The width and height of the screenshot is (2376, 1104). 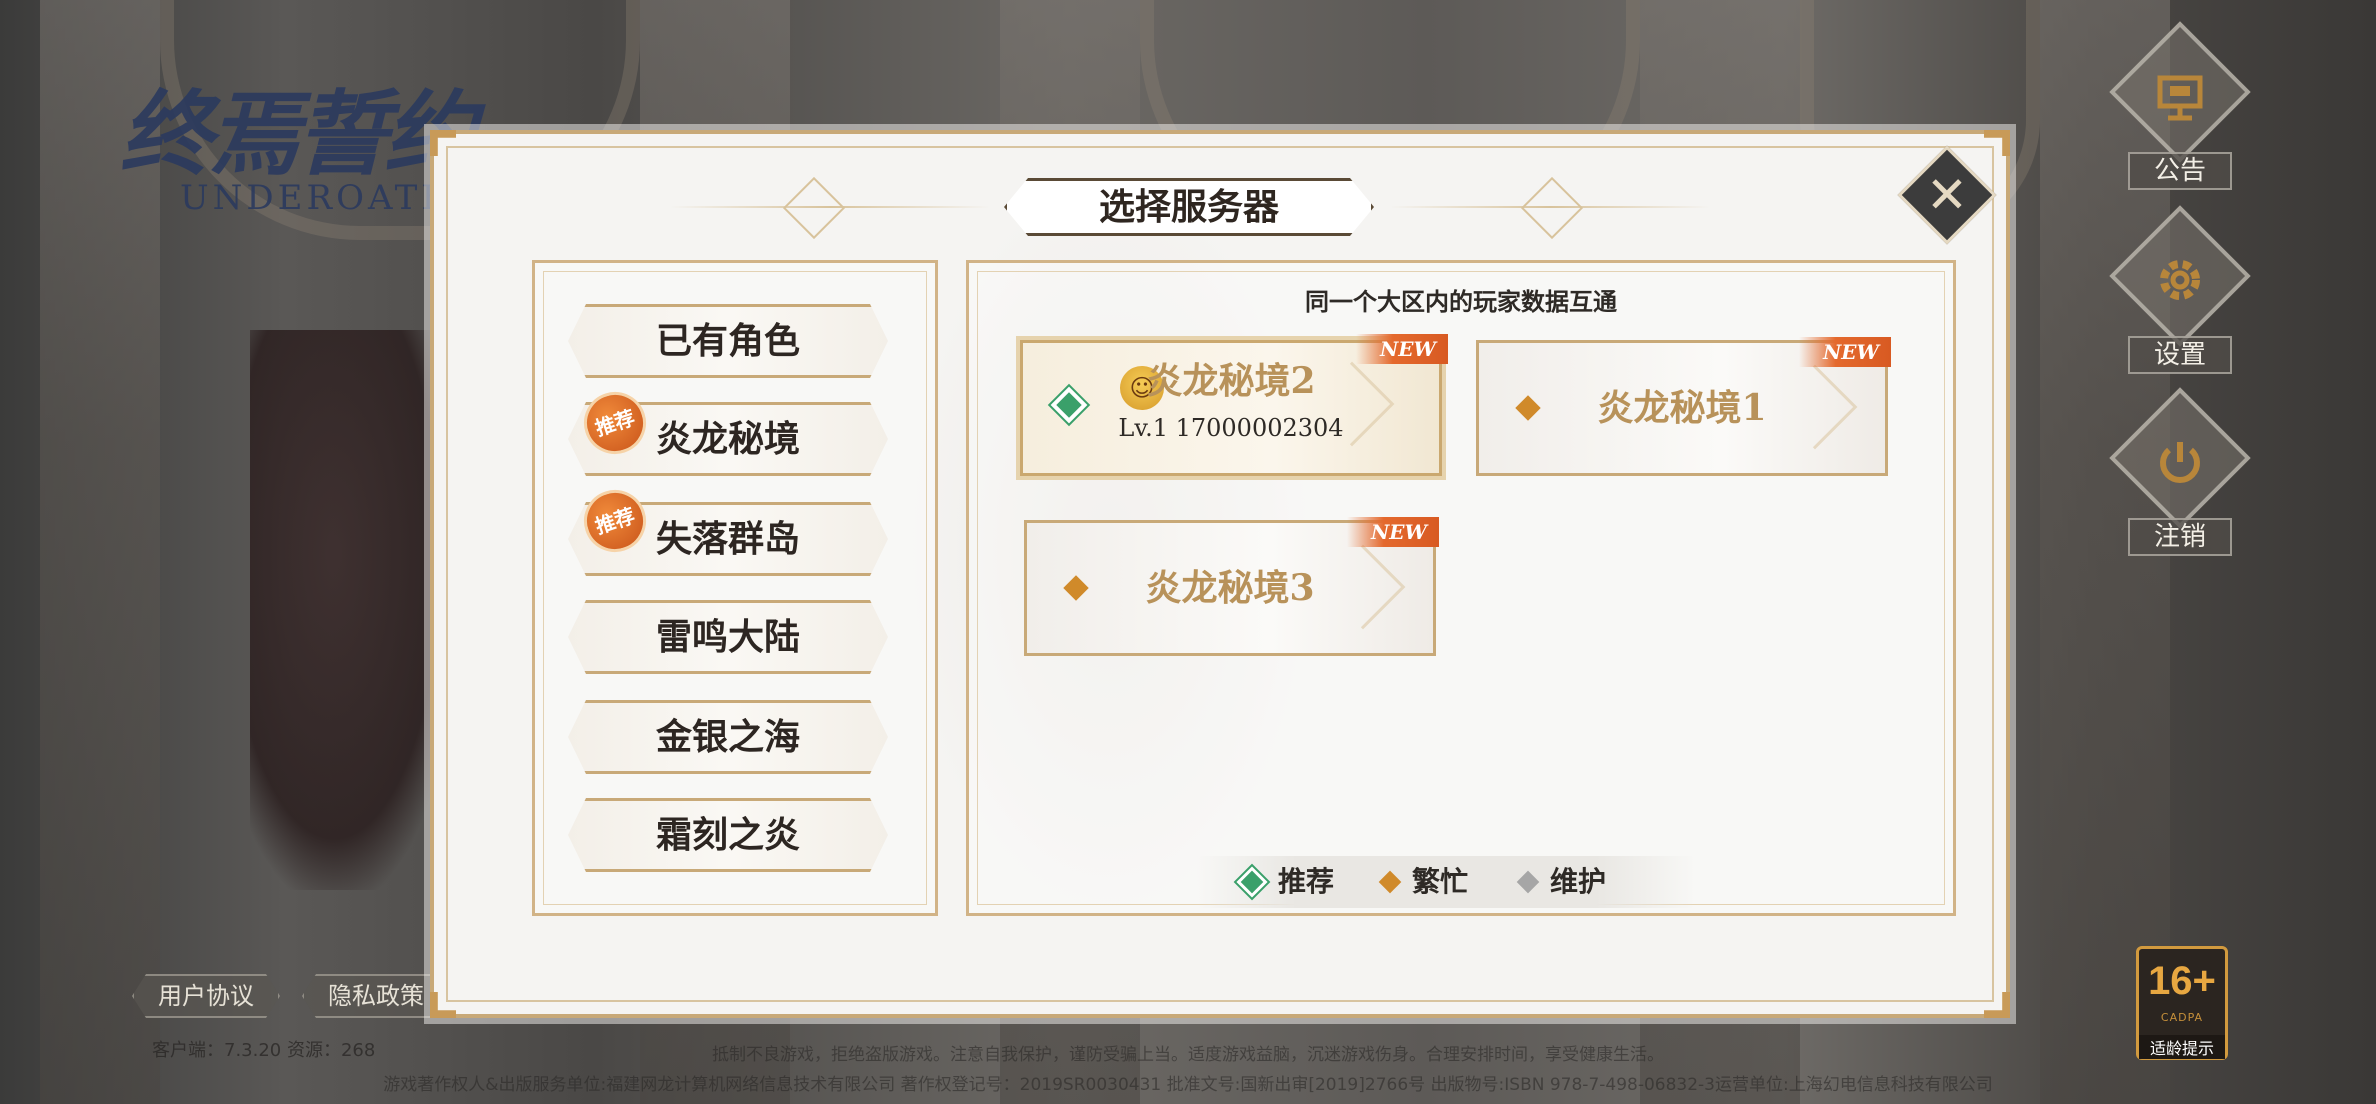 I want to click on age-rating-org: CADPA, so click(x=2182, y=1017).